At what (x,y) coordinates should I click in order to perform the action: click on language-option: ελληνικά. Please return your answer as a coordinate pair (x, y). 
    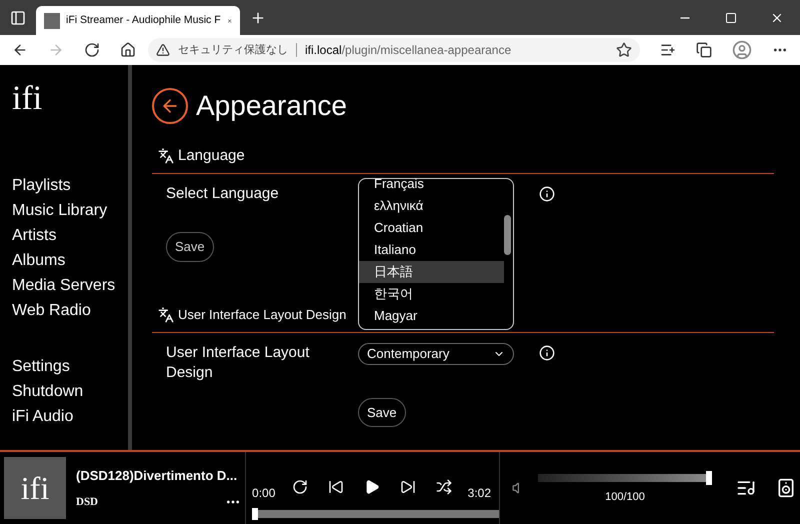
    Looking at the image, I should click on (431, 206).